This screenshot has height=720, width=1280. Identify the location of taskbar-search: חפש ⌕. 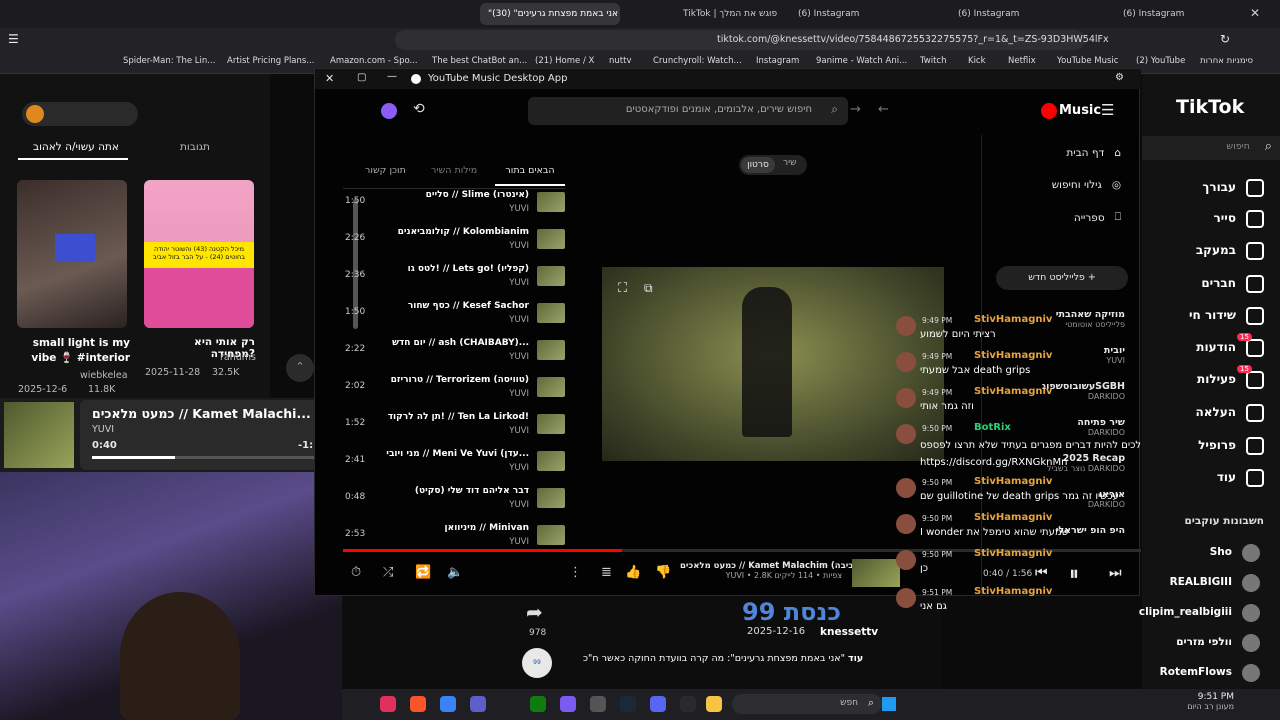
(807, 704).